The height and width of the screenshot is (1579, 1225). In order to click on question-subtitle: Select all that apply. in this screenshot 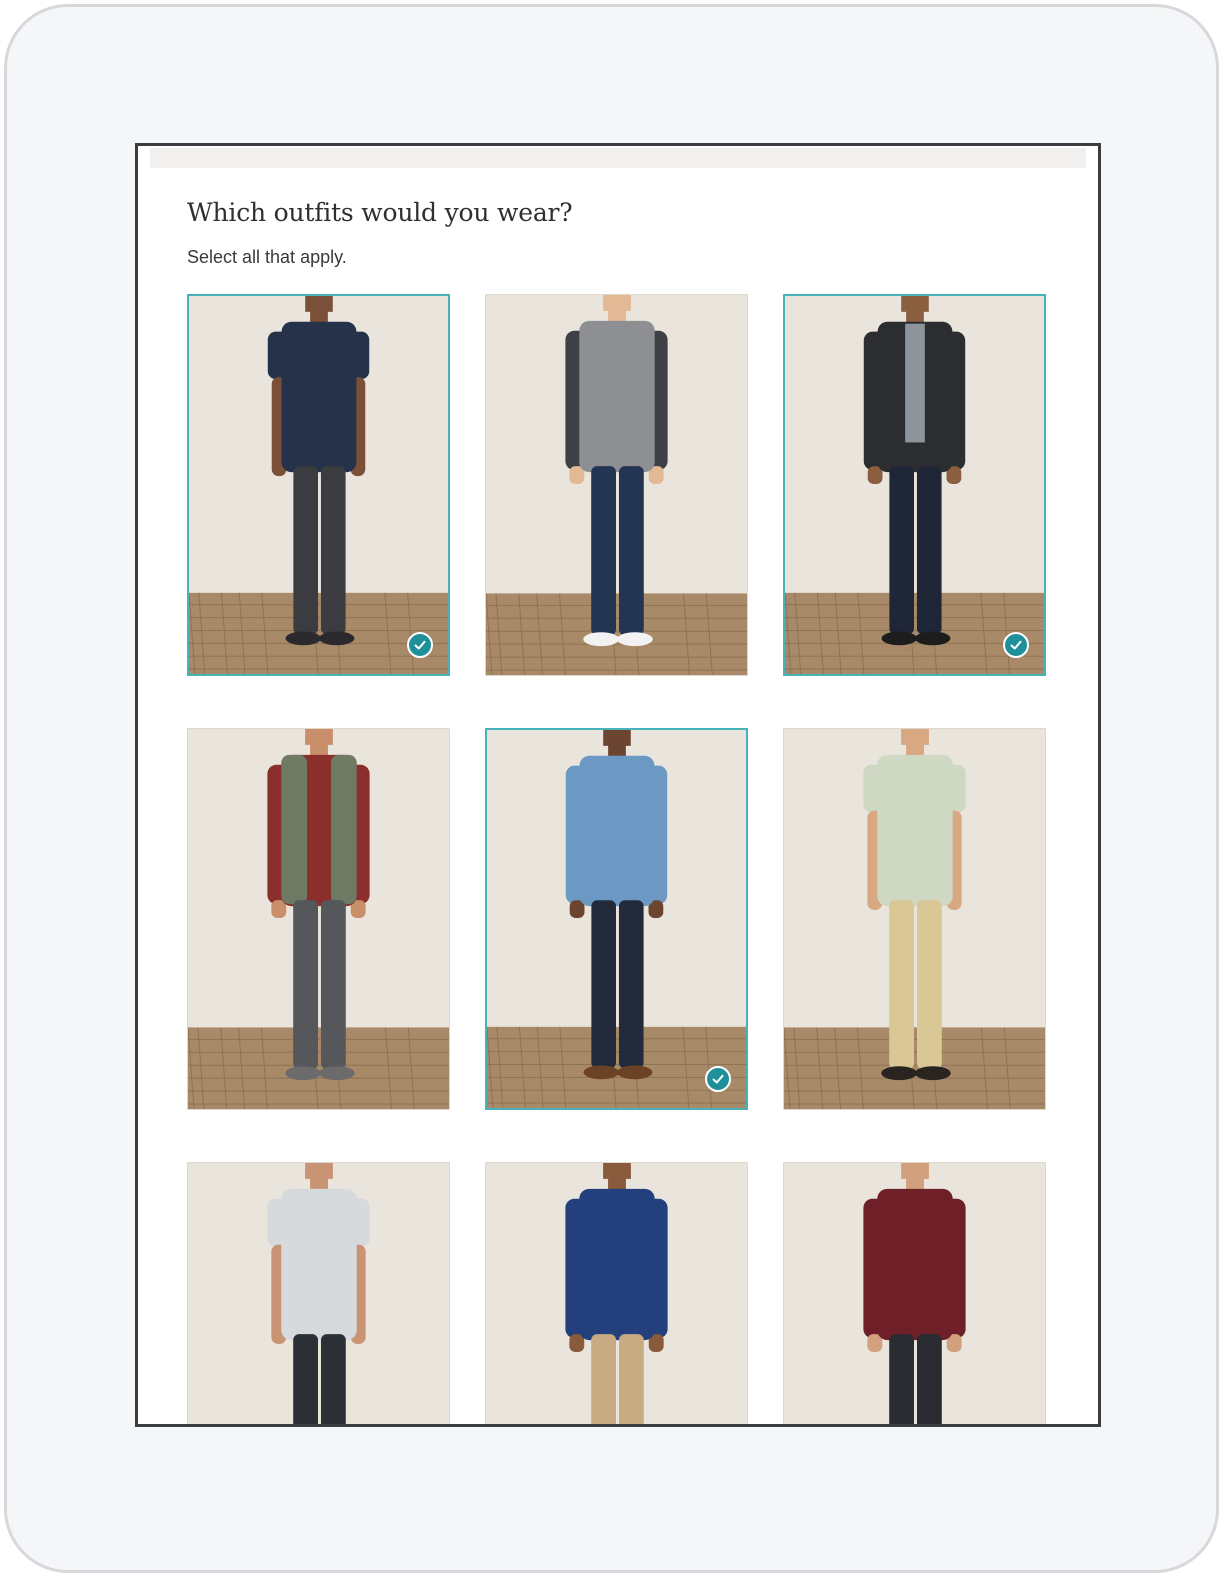, I will do `click(267, 257)`.